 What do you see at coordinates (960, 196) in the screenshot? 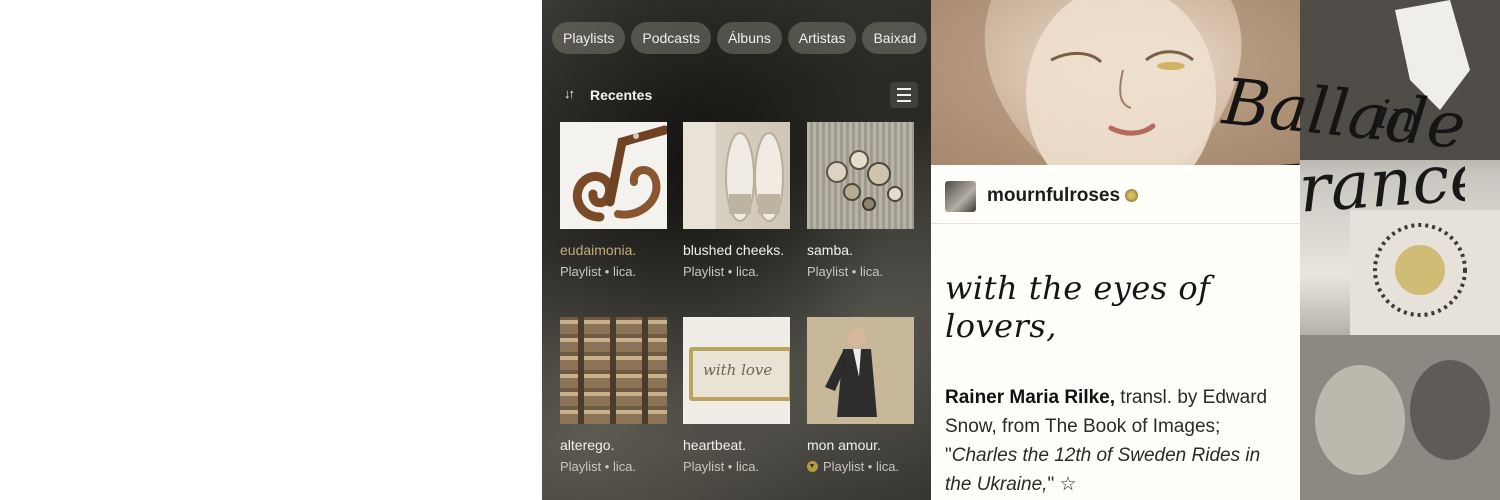
I see `avatar` at bounding box center [960, 196].